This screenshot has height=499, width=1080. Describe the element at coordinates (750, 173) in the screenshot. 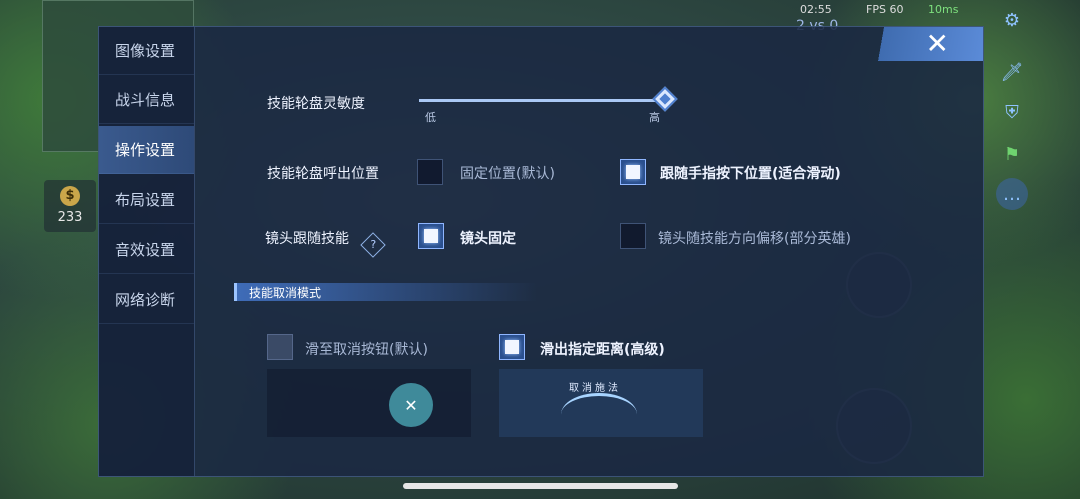

I see `follow-finger-label: 跟随手指按下位置(适合滑动)` at that location.